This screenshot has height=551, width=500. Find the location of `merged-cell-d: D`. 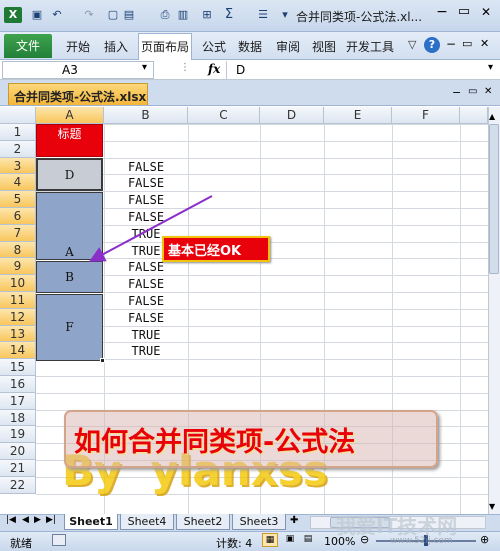

merged-cell-d: D is located at coordinates (69, 174).